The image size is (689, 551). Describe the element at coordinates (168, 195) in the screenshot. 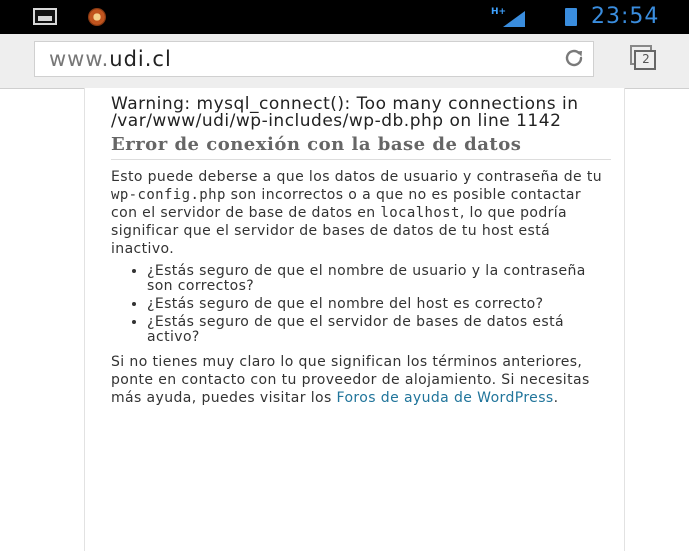

I see `config-file-code: wp-config.php` at that location.